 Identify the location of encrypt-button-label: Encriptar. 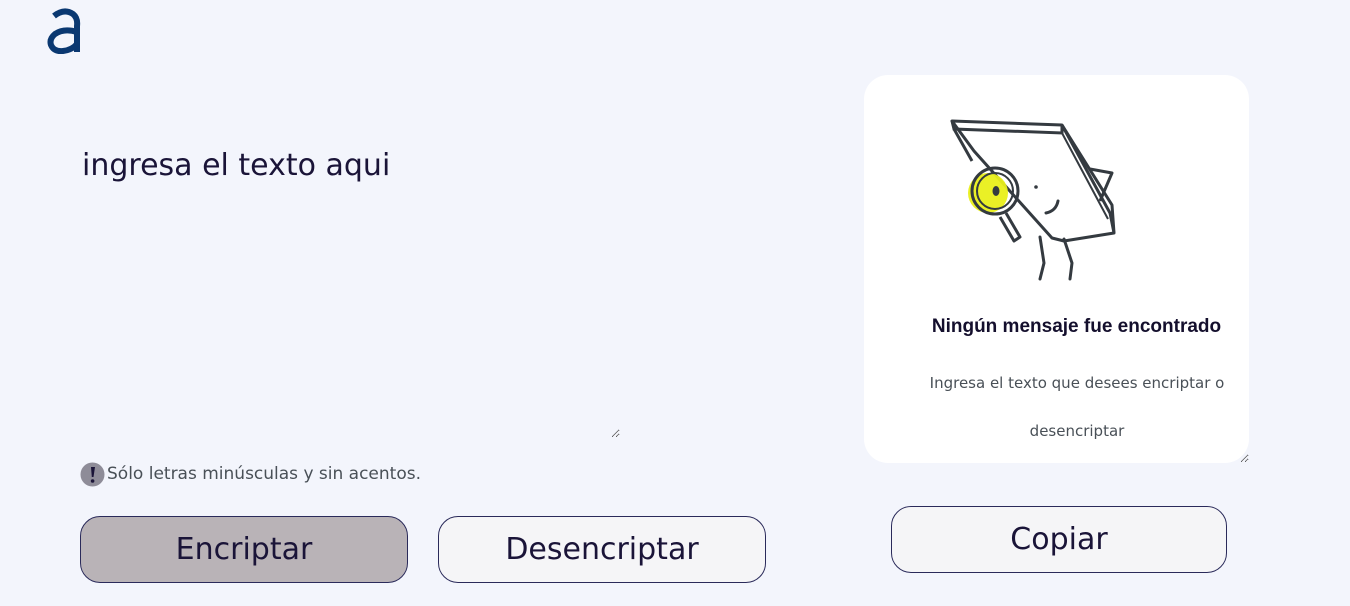
(244, 549).